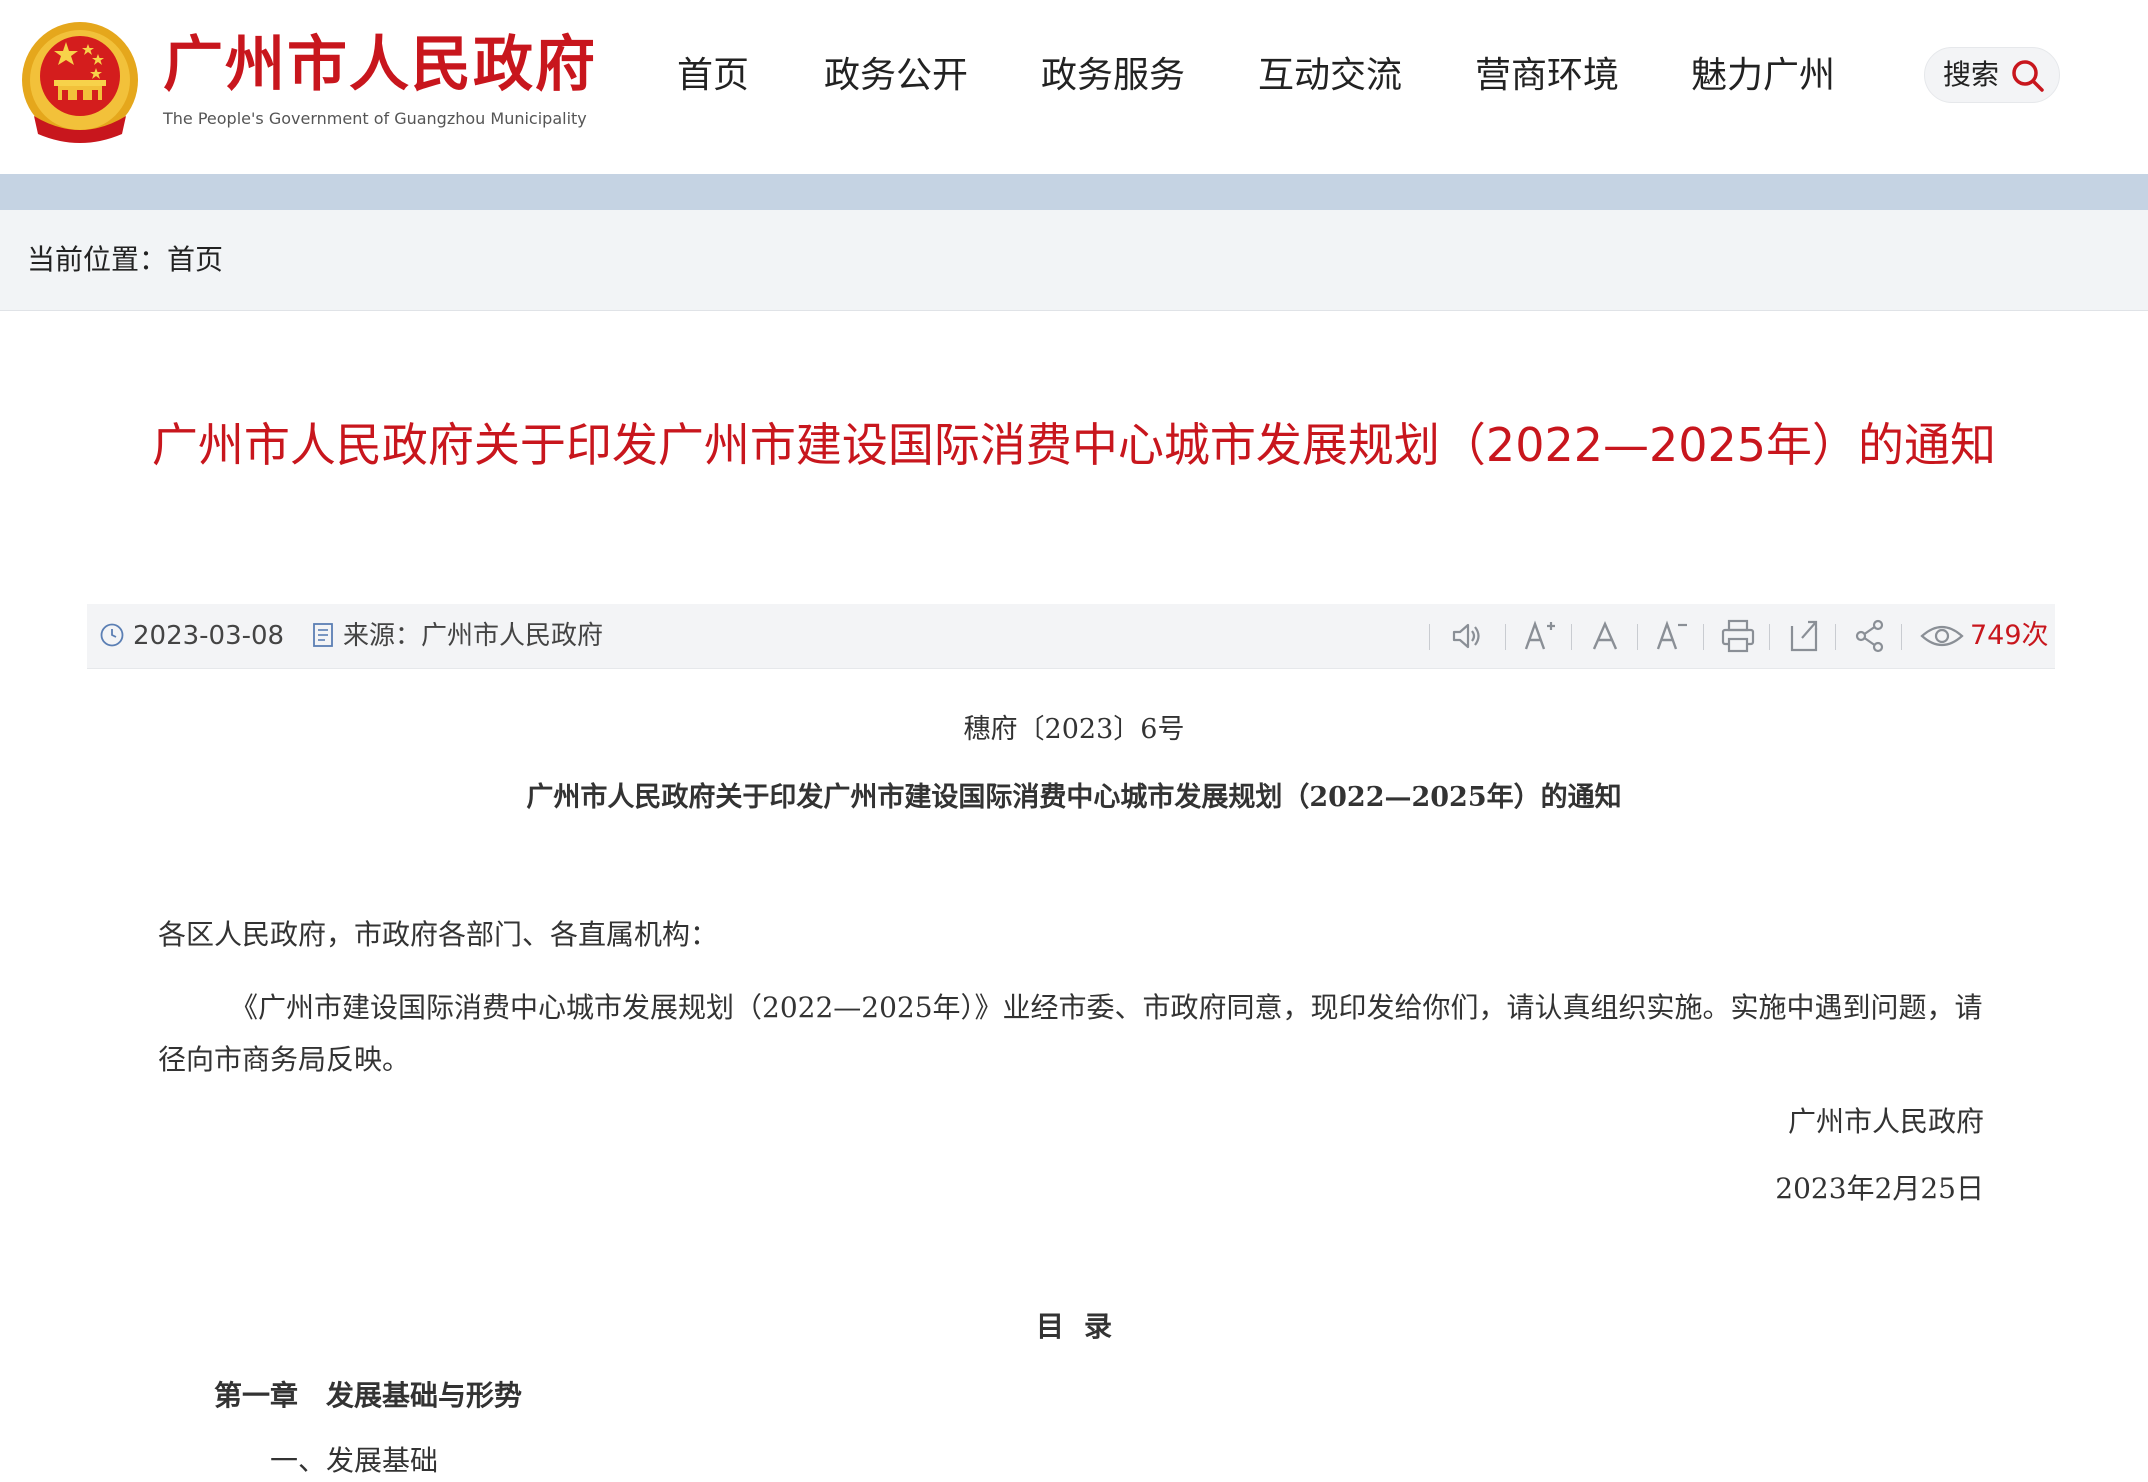 The image size is (2148, 1482). What do you see at coordinates (1071, 636) in the screenshot?
I see `article-meta-bar: 2023-03-08 来源：广州市人民政府 749次` at bounding box center [1071, 636].